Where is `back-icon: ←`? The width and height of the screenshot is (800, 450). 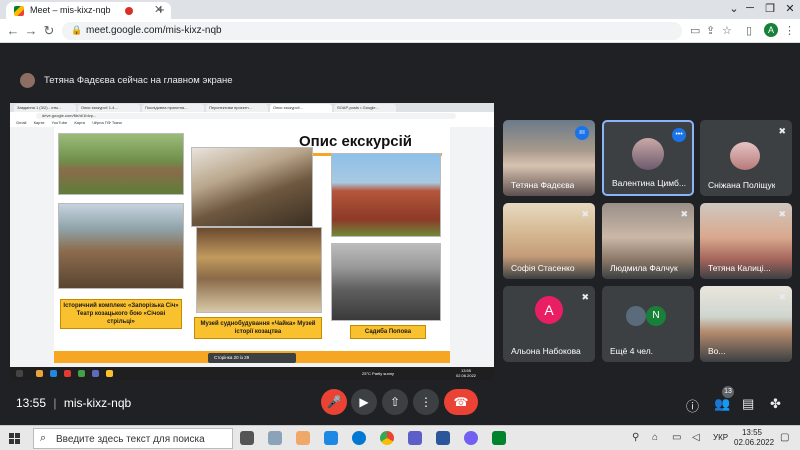 back-icon: ← is located at coordinates (13, 30).